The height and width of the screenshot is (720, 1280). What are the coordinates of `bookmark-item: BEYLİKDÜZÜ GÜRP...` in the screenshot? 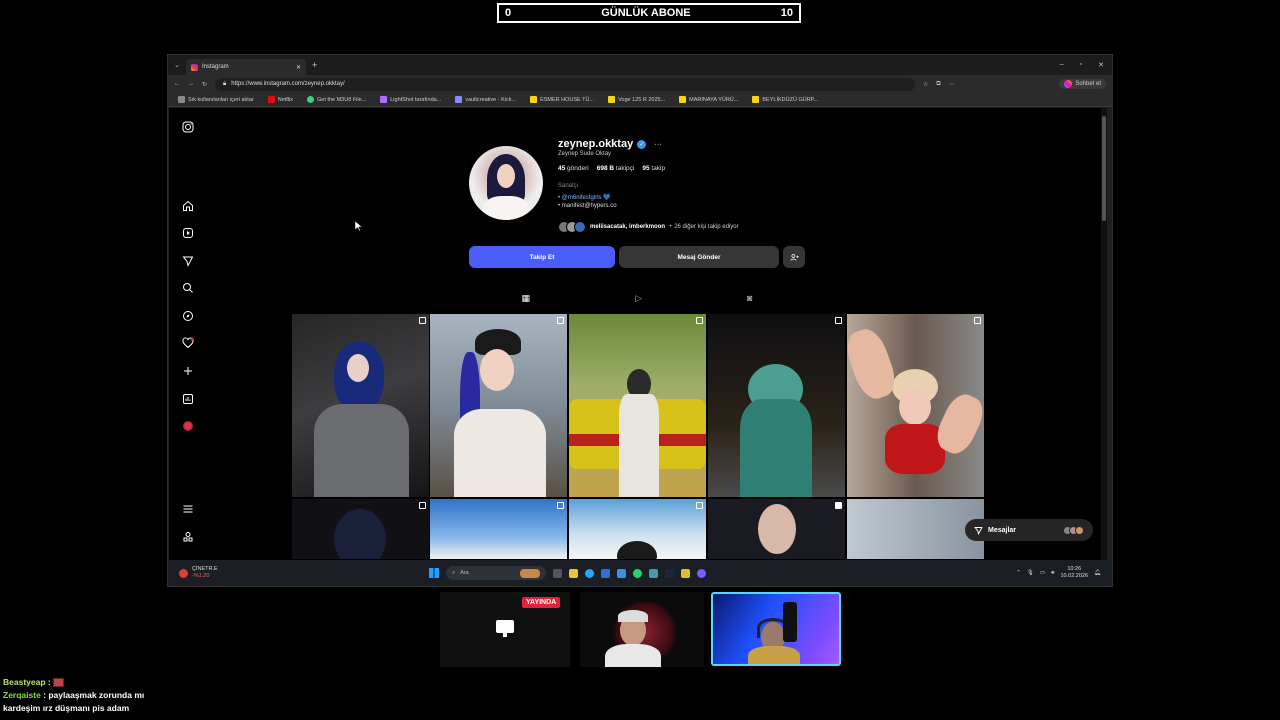 It's located at (785, 99).